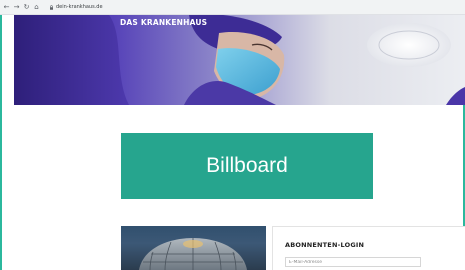 The height and width of the screenshot is (270, 465). What do you see at coordinates (193, 254) in the screenshot?
I see `dome-illustration` at bounding box center [193, 254].